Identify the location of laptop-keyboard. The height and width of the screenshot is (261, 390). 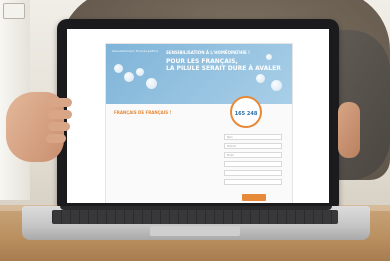
(195, 217).